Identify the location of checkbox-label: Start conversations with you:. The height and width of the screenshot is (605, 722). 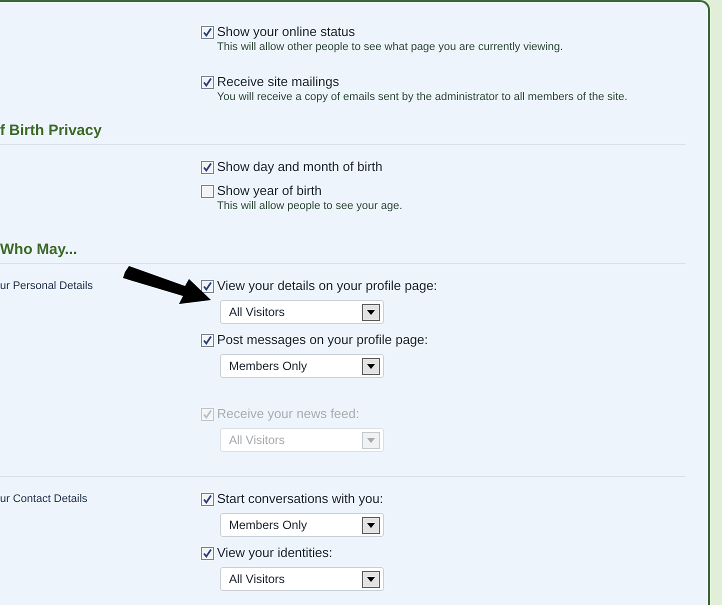
(300, 499).